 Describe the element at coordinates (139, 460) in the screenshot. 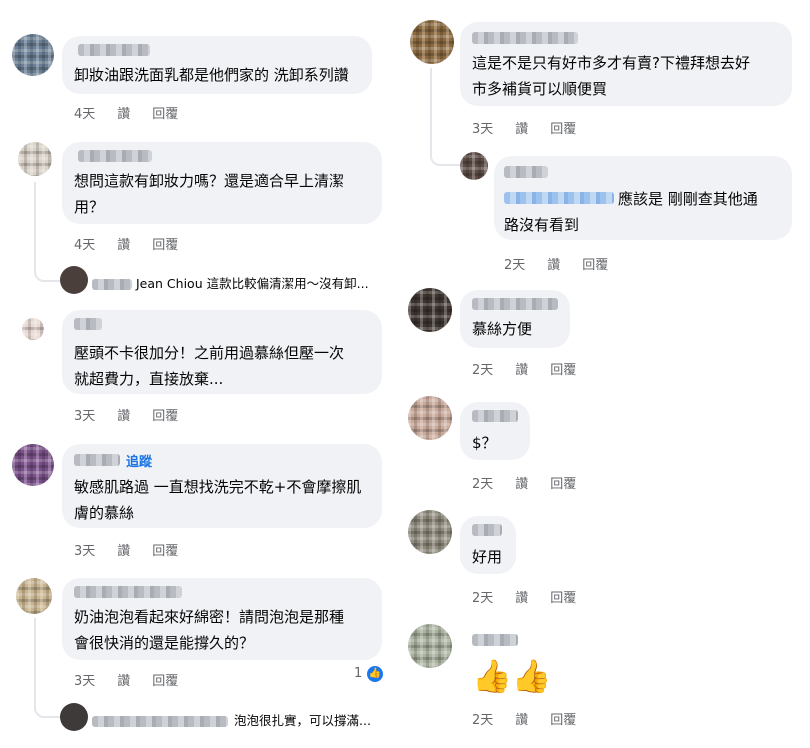

I see `follow-link: 追蹤` at that location.